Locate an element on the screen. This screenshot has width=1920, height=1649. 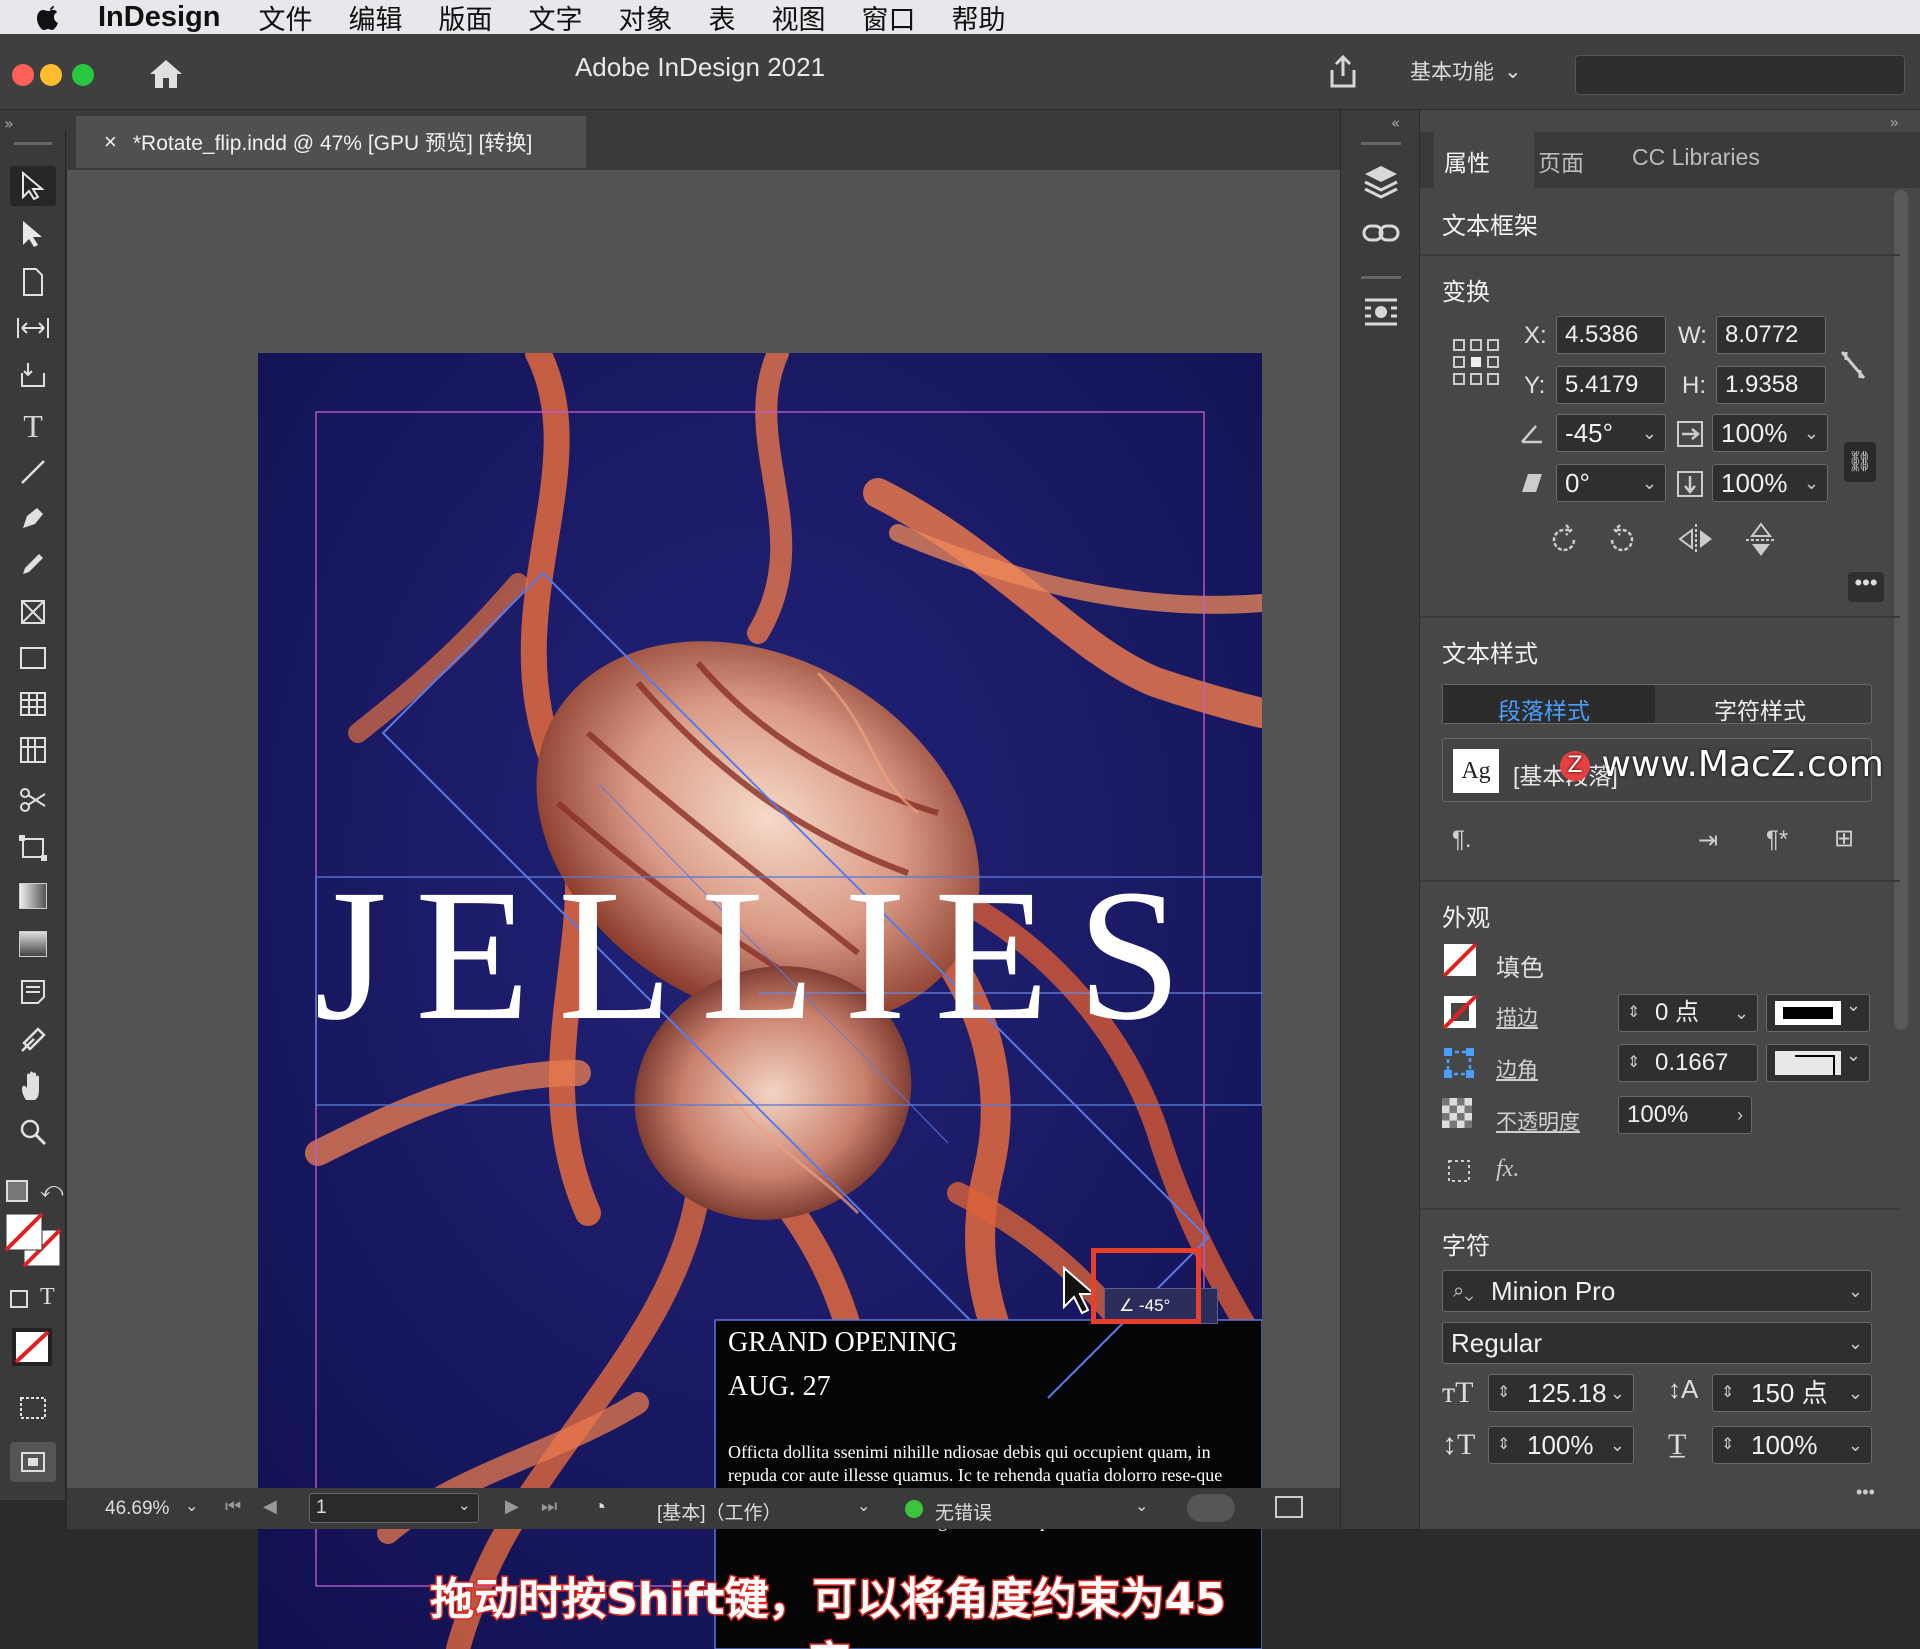
page-tool-icon is located at coordinates (33, 282).